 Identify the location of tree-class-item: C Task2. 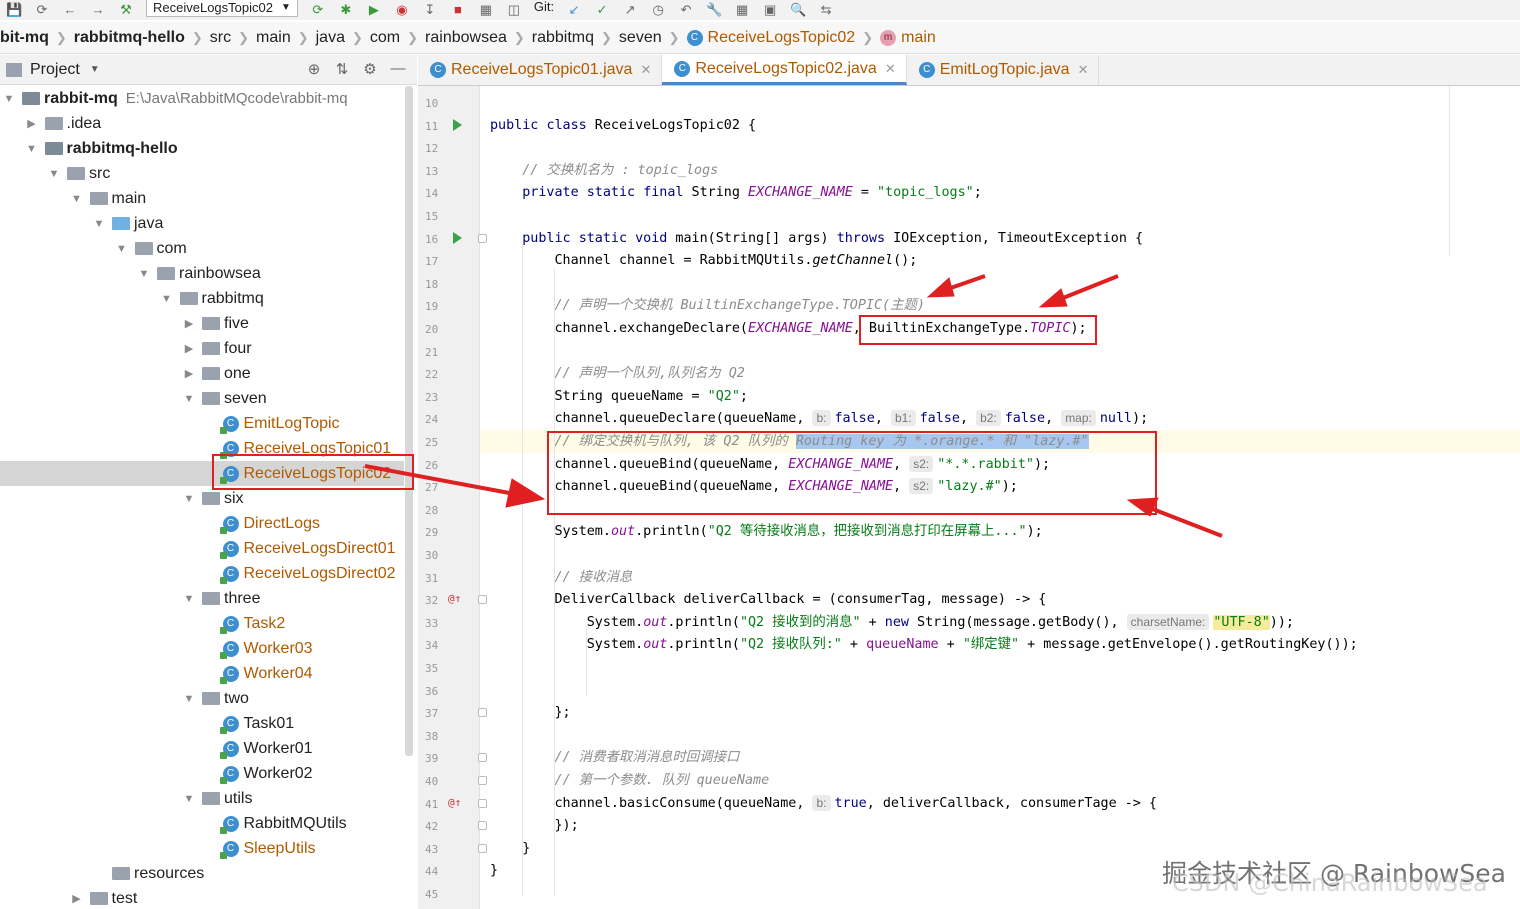
(202, 623).